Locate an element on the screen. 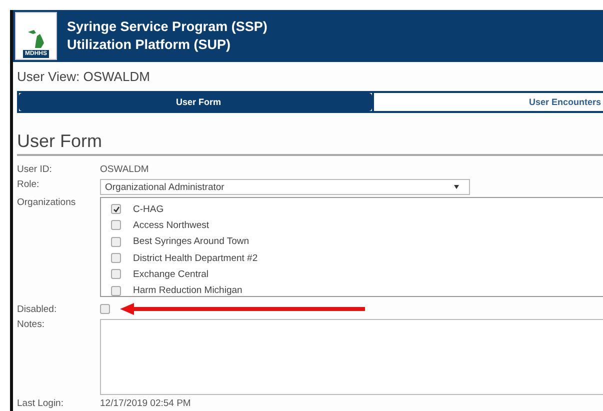 The height and width of the screenshot is (411, 603). organization-name: C-HAG is located at coordinates (148, 209).